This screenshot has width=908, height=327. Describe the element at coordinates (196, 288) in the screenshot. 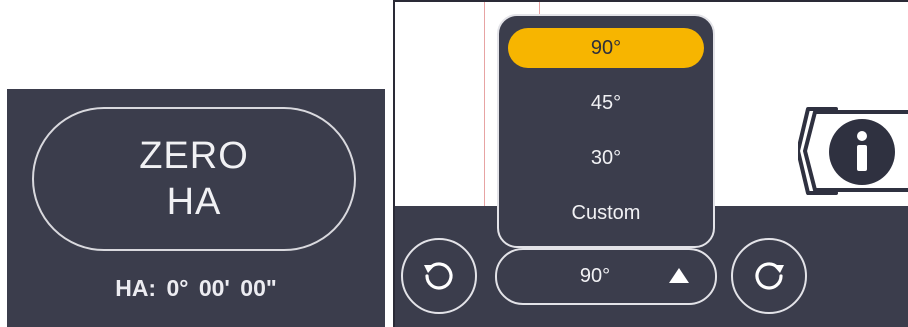

I see `ha-readout: HA: 0° 00' 00"` at that location.